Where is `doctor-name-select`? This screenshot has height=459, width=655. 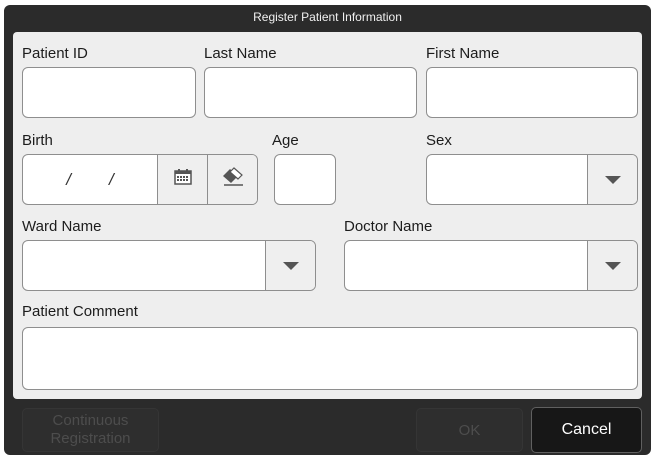
doctor-name-select is located at coordinates (491, 265).